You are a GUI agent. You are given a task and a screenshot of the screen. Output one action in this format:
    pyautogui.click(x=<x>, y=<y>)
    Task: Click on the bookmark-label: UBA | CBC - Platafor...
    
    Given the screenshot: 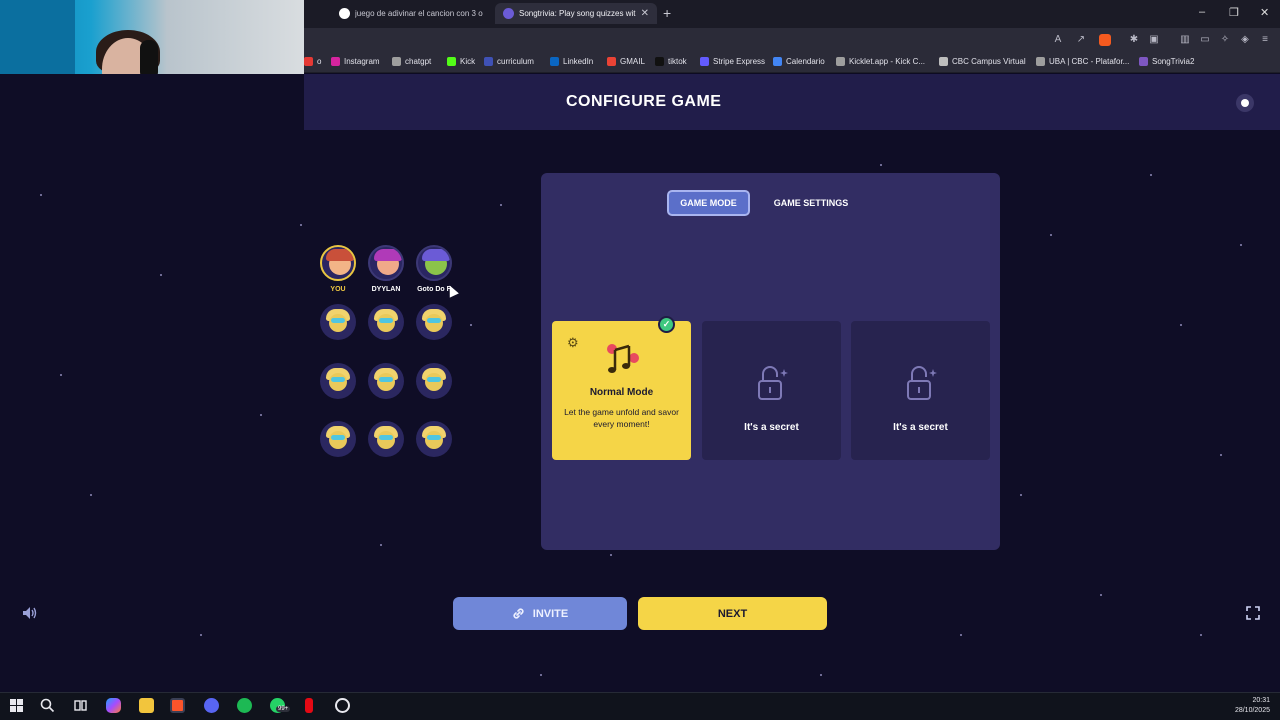 What is the action you would take?
    pyautogui.click(x=1089, y=61)
    